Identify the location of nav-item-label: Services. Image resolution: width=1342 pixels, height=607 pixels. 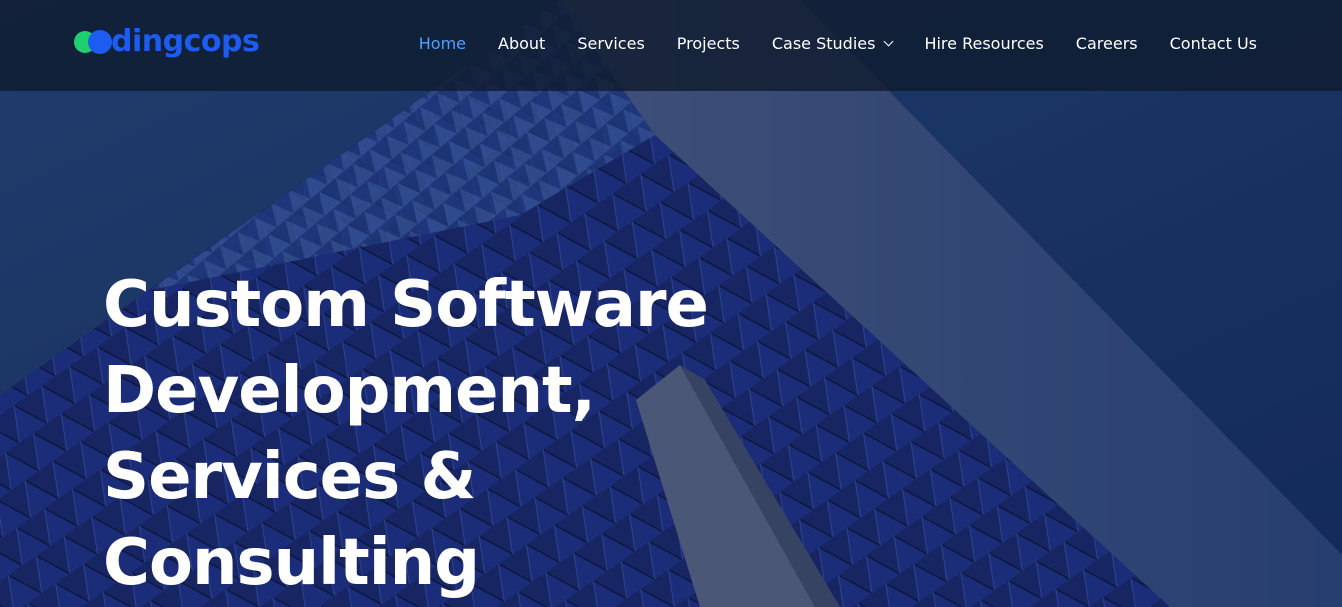
(611, 43).